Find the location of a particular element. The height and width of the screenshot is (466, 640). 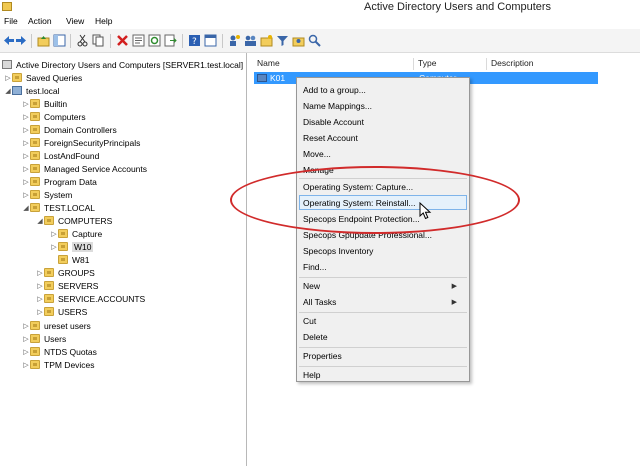

new-user-icon is located at coordinates (234, 40).